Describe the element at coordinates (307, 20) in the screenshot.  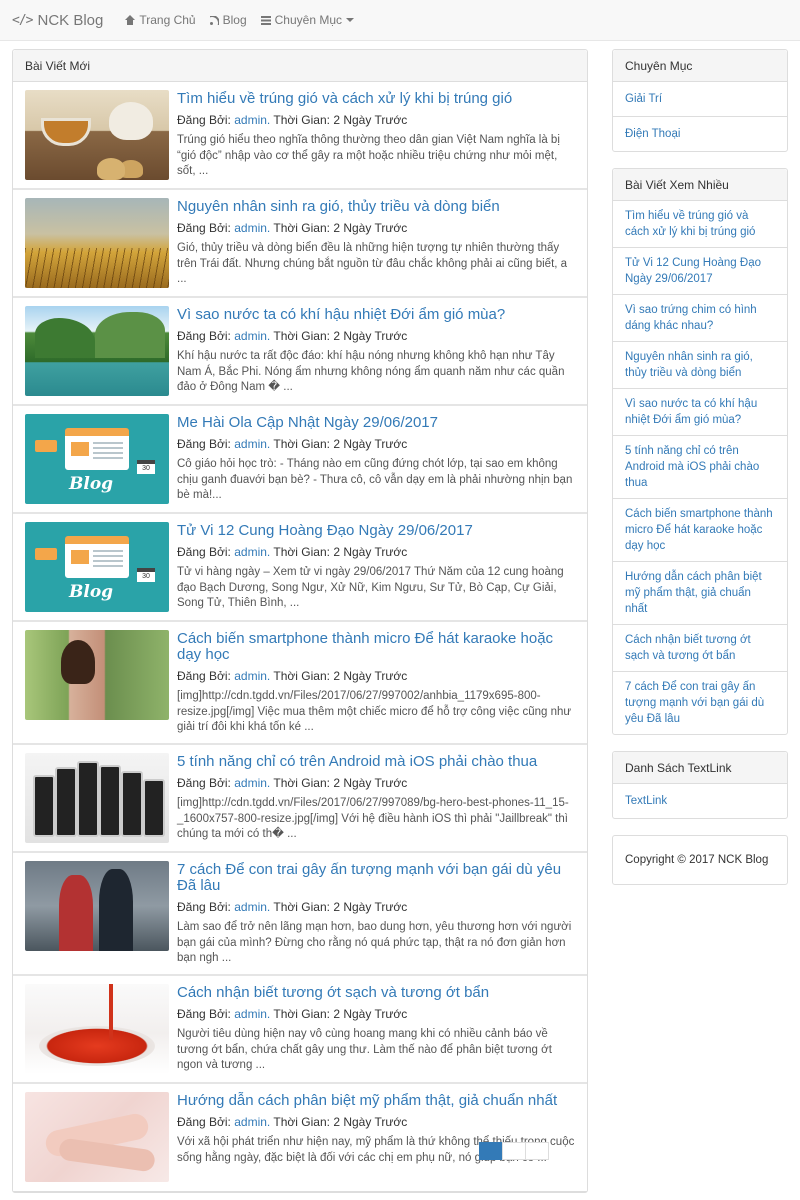
I see `nav-categories-dropdown: Chuyên Mục` at that location.